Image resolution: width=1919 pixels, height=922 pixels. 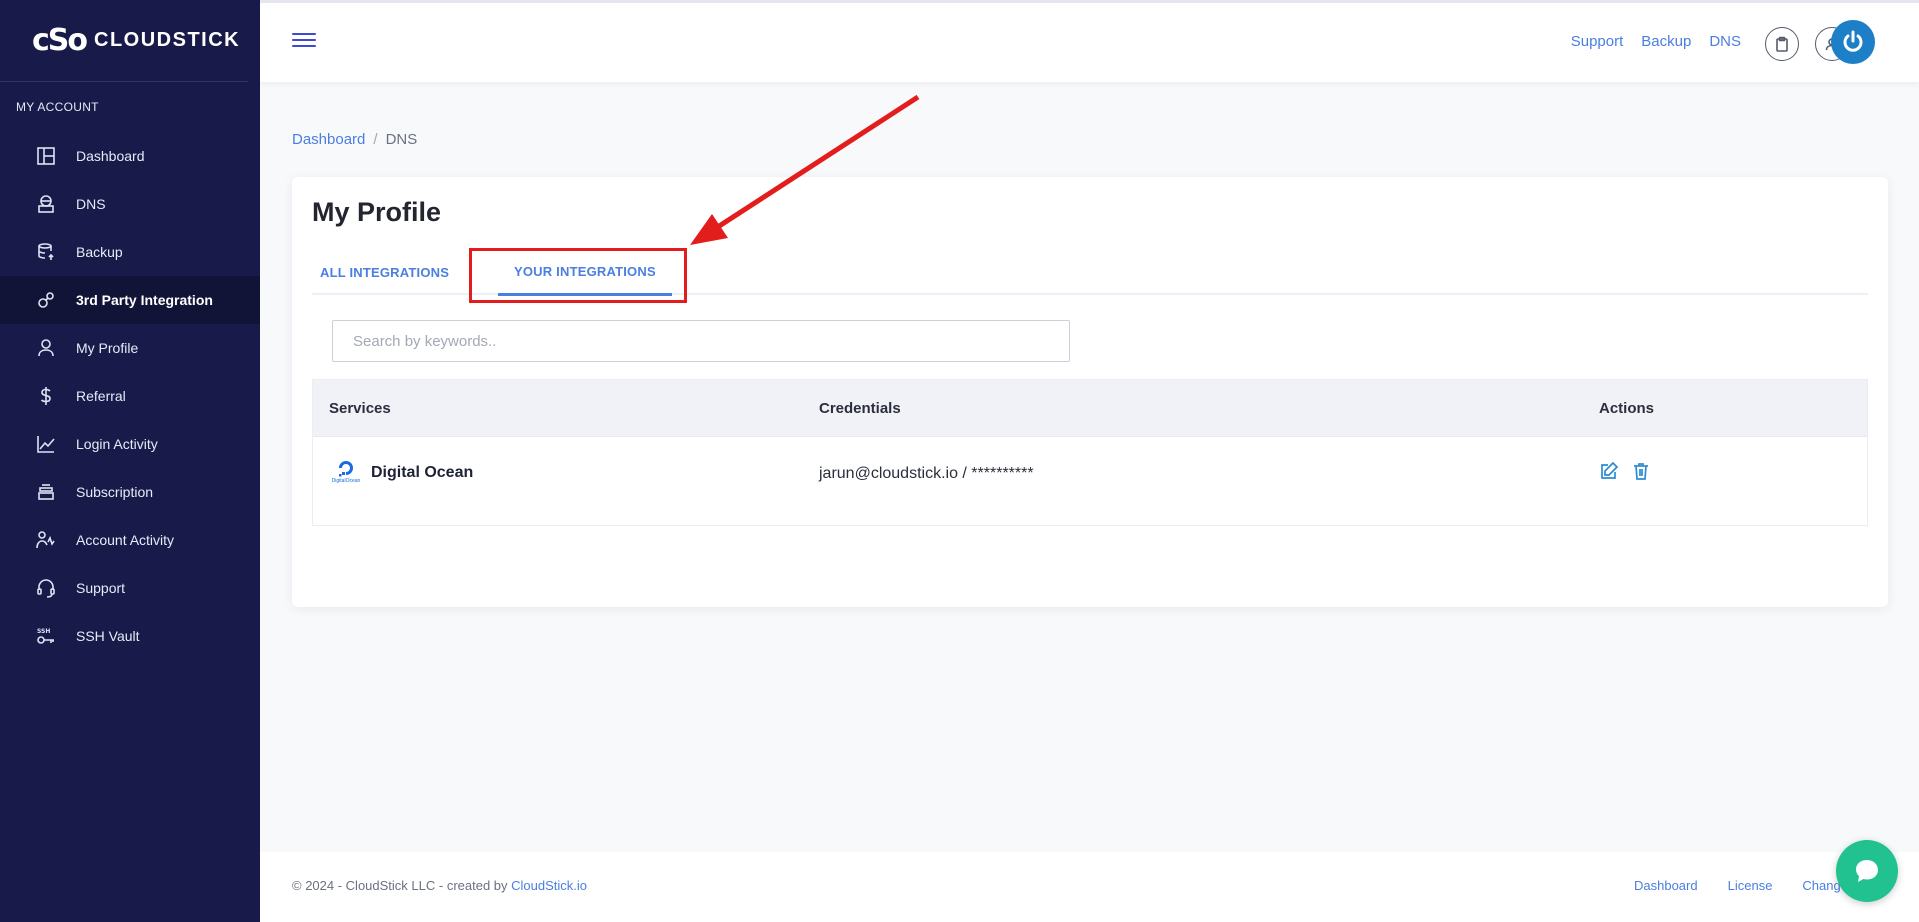 I want to click on sidebar-item-label: 3rd Party Integration, so click(x=144, y=300).